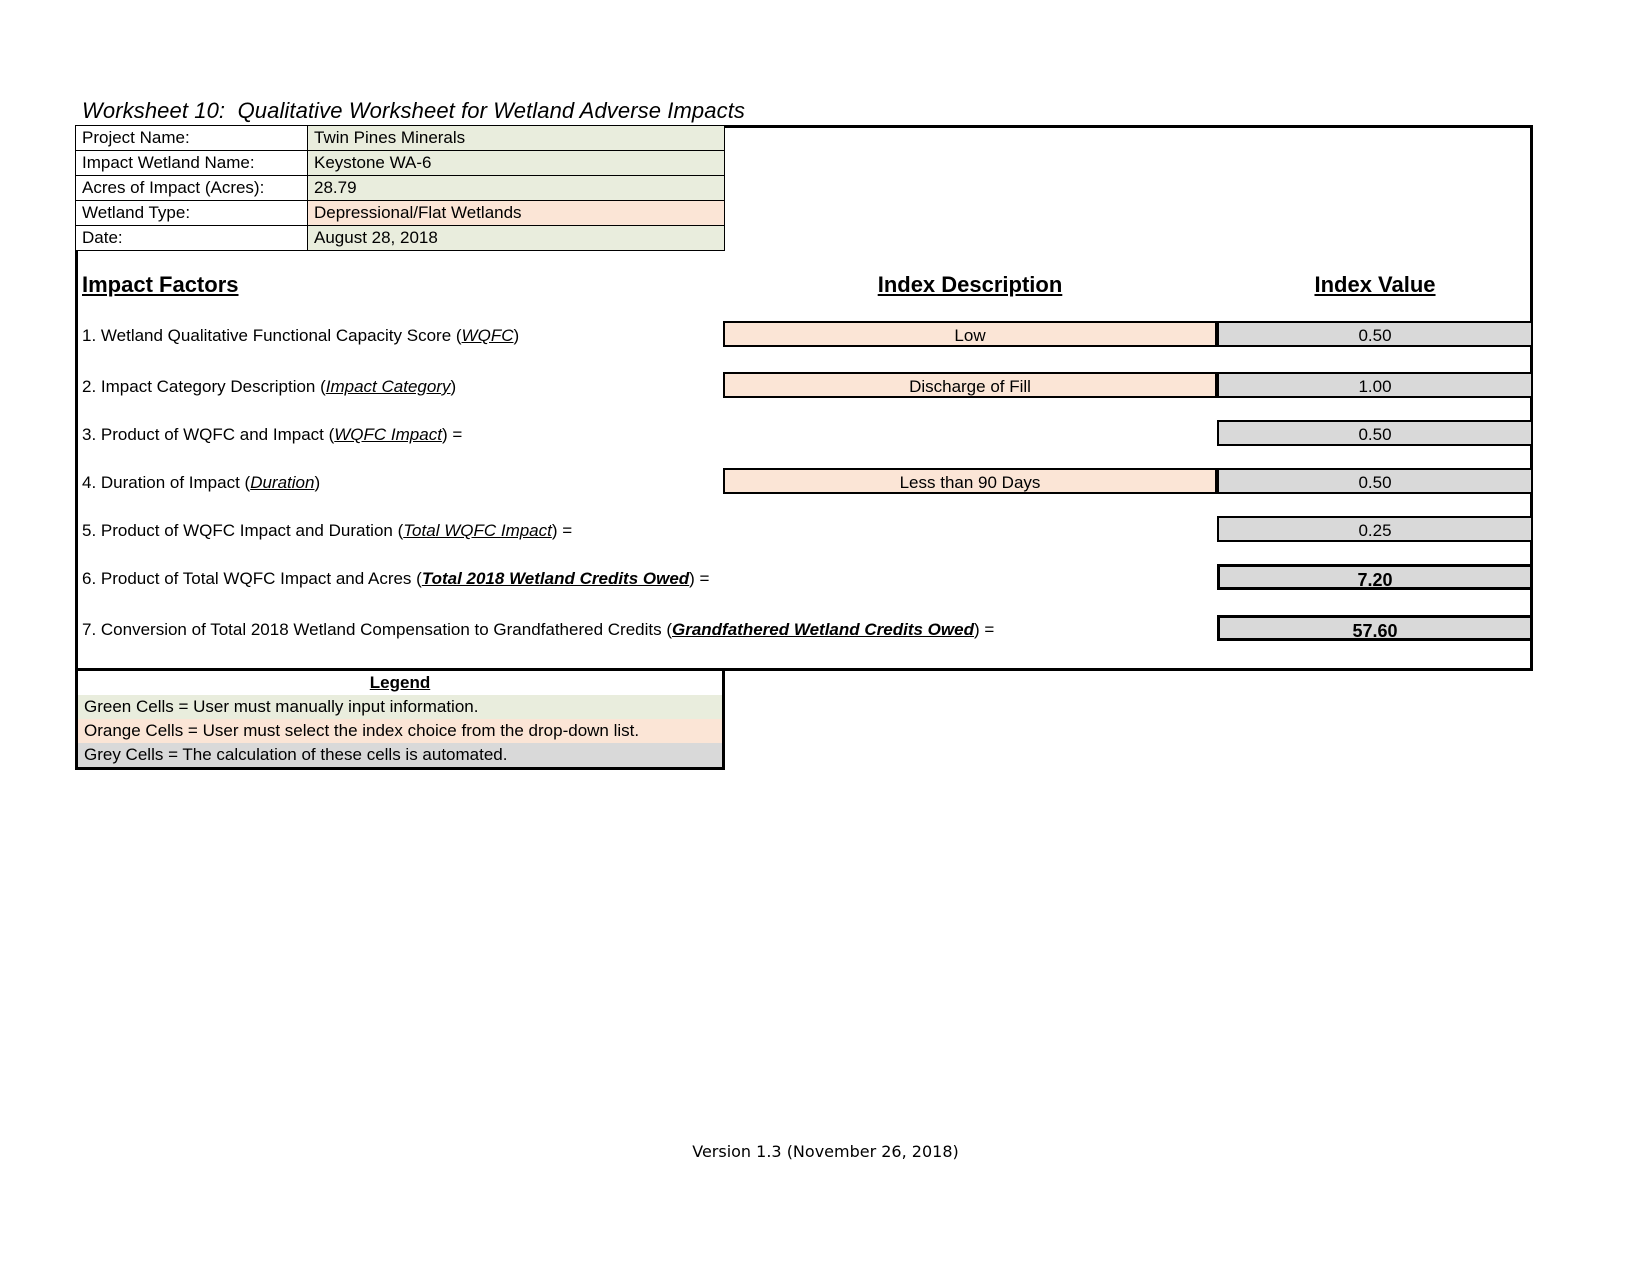 This screenshot has height=1278, width=1651. I want to click on index-description-dropdown-1: Low, so click(970, 334).